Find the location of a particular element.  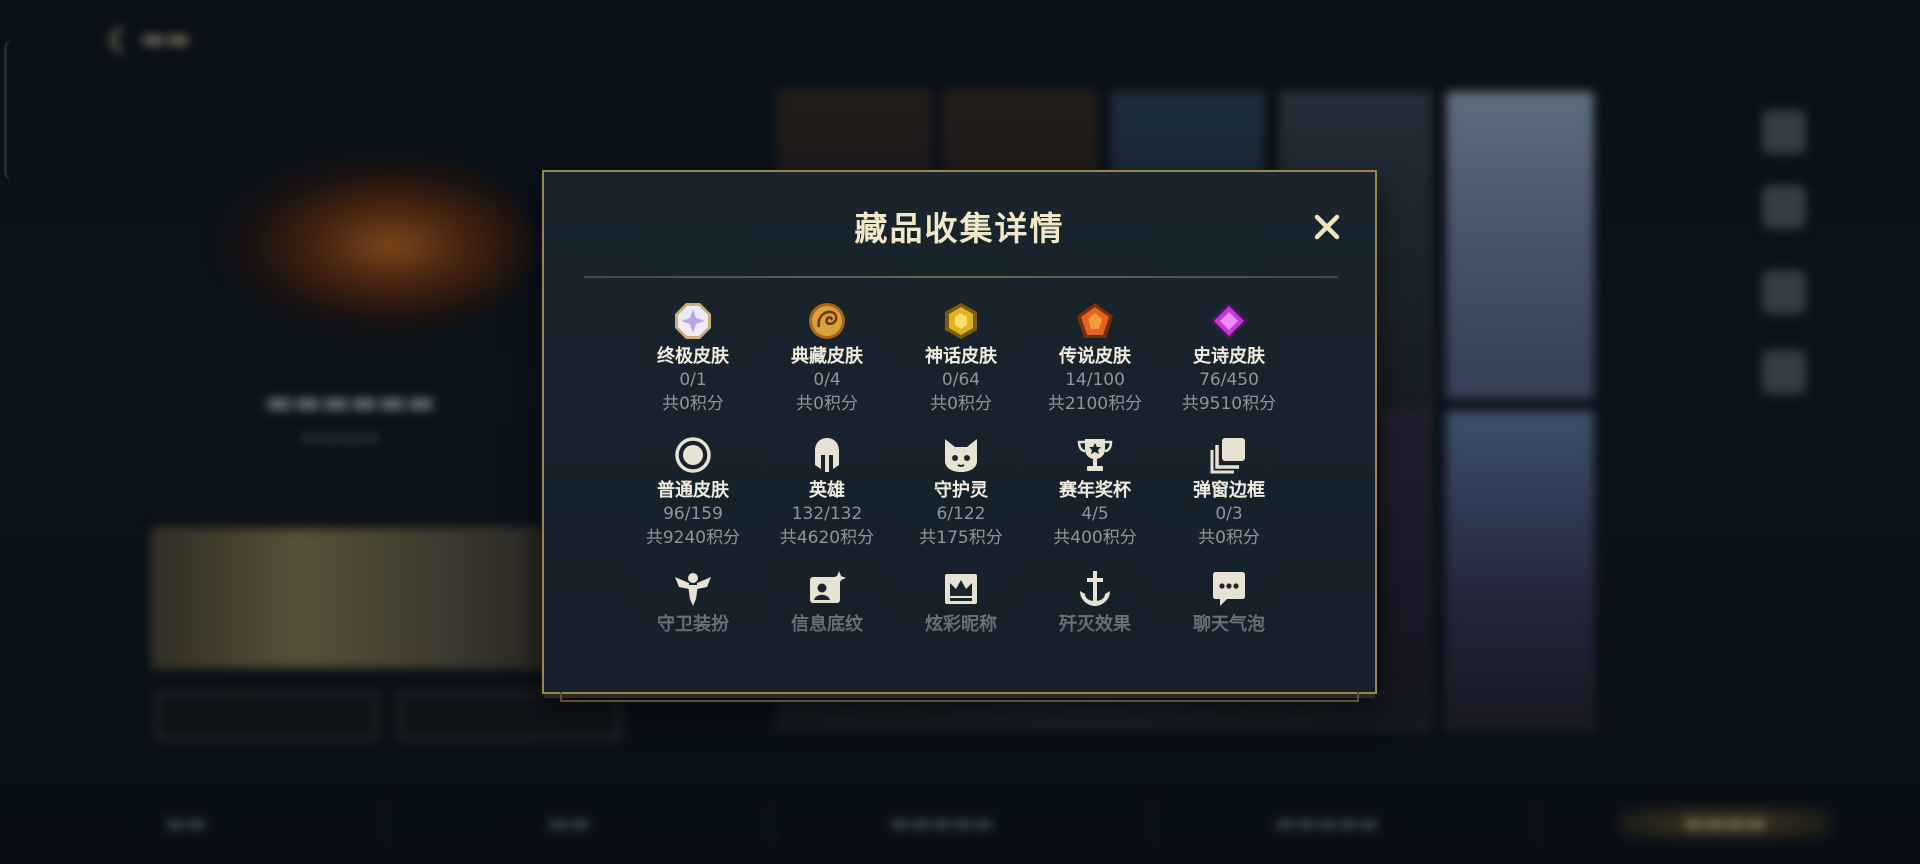

collection-category-item: 聊天气泡 is located at coordinates (1229, 628).